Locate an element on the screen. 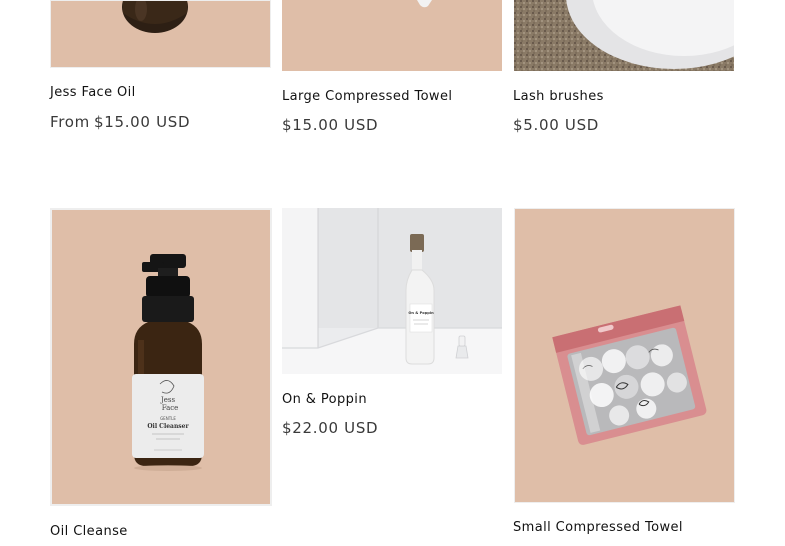 Image resolution: width=785 pixels, height=546 pixels. product-title-link: Large Compressed Towel is located at coordinates (367, 96).